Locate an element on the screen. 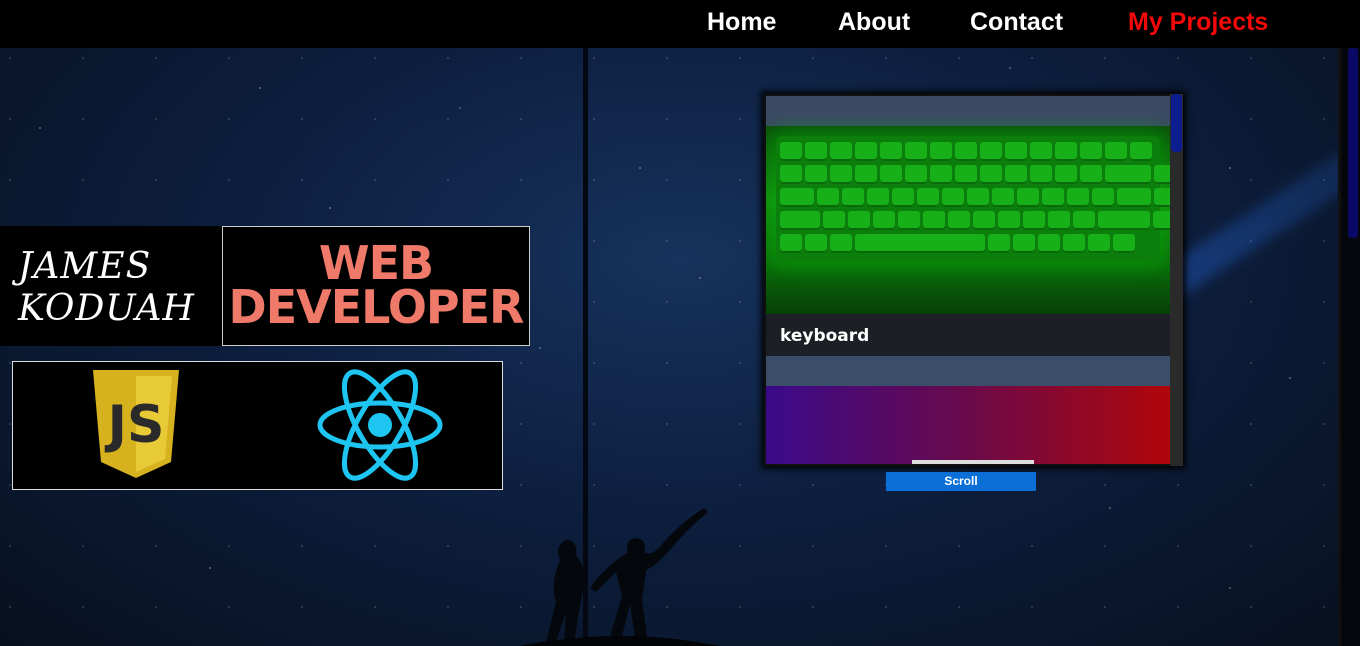  svg-text: JS is located at coordinates (135, 425).